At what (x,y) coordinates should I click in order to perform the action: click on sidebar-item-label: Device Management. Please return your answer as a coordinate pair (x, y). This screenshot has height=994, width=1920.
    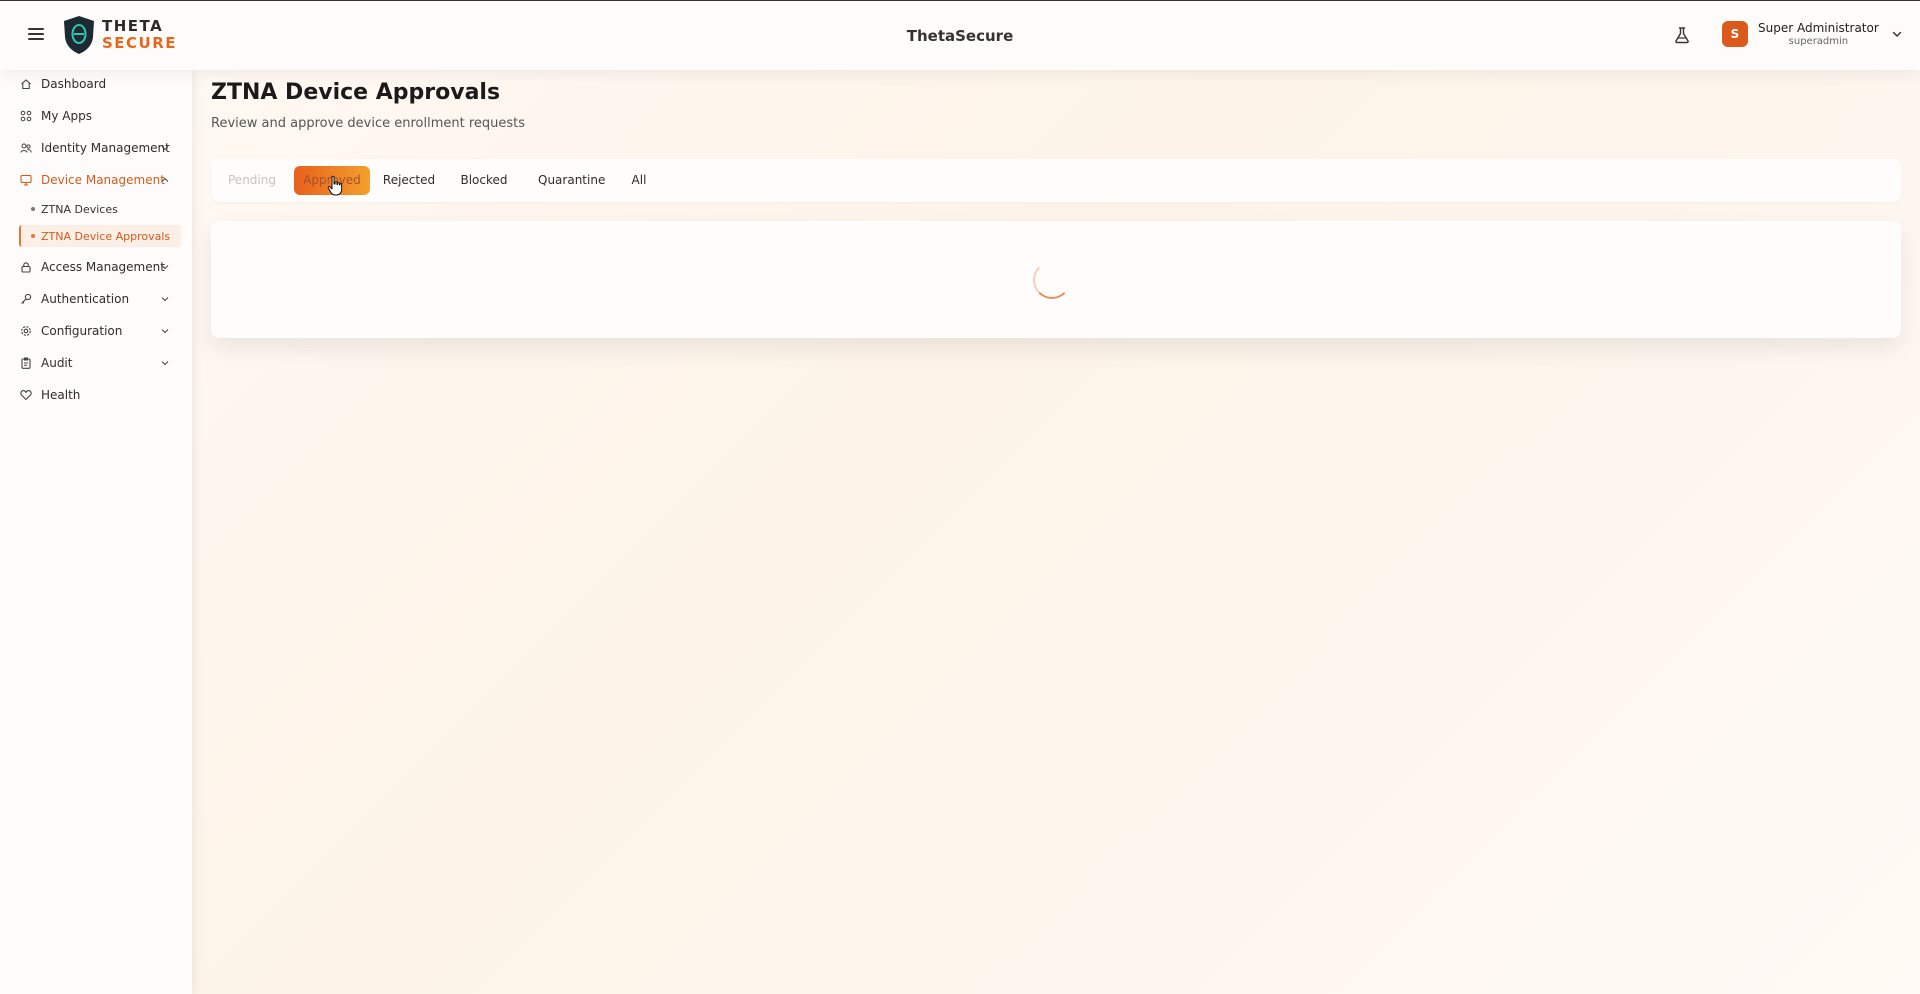
    Looking at the image, I should click on (103, 180).